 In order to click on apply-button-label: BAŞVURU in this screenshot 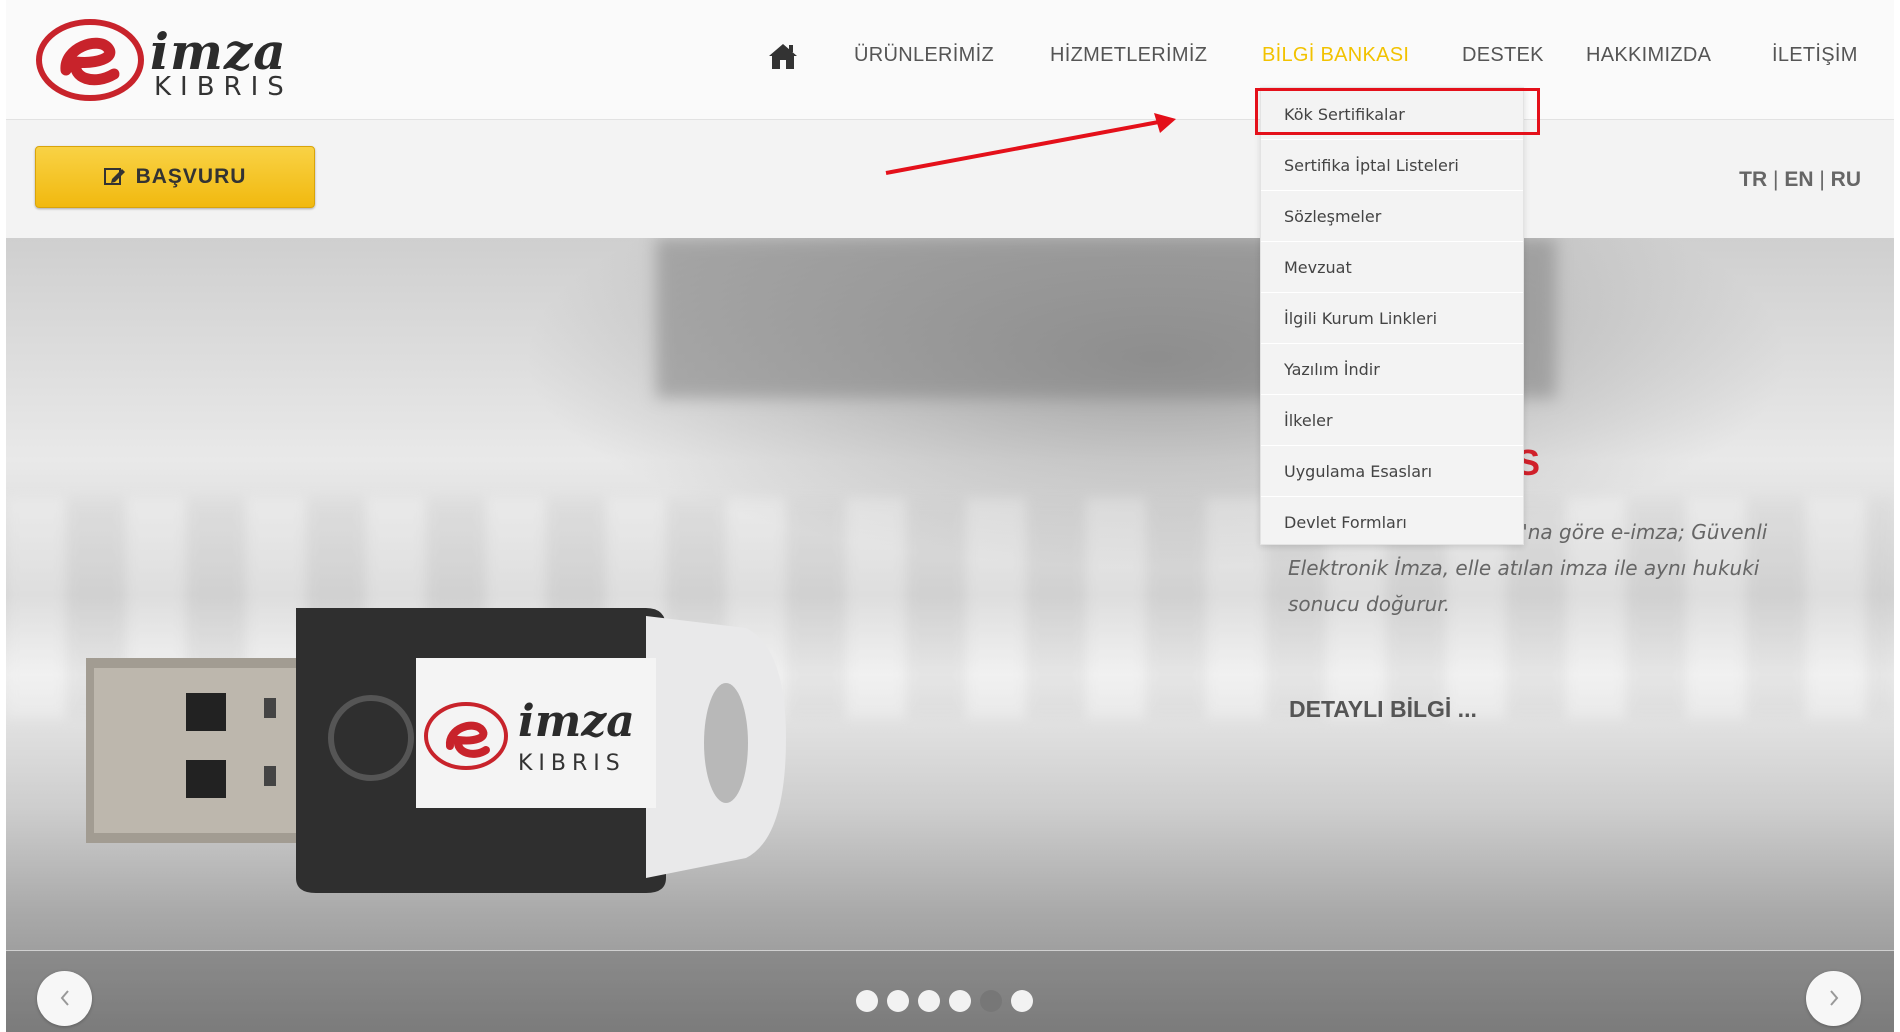, I will do `click(191, 176)`.